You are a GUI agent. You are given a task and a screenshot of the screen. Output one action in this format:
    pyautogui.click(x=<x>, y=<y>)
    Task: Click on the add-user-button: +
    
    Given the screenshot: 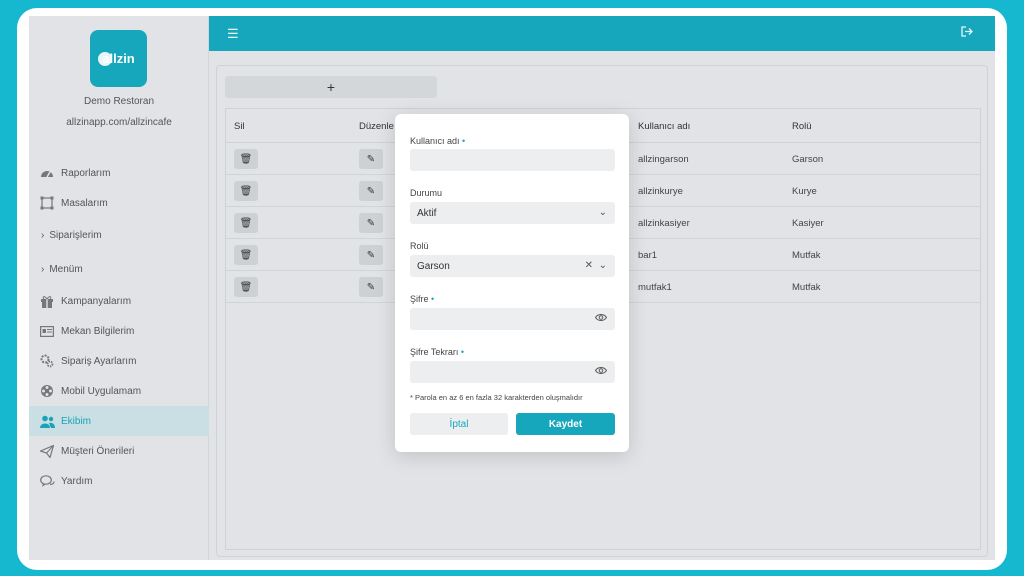 What is the action you would take?
    pyautogui.click(x=331, y=87)
    